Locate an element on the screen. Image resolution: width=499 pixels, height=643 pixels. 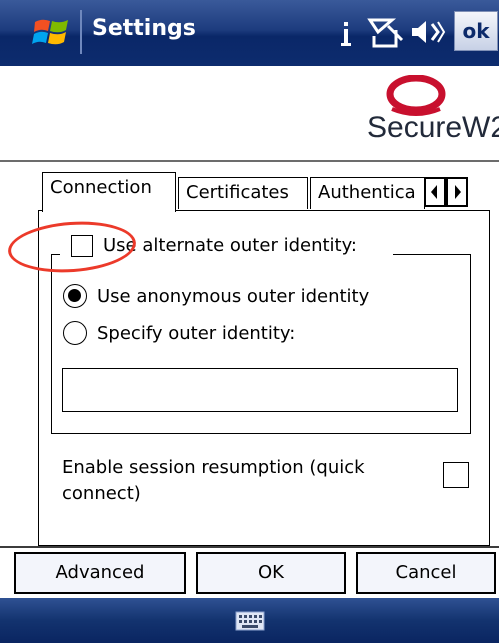
securew2-logo: SecureW2 is located at coordinates (429, 115).